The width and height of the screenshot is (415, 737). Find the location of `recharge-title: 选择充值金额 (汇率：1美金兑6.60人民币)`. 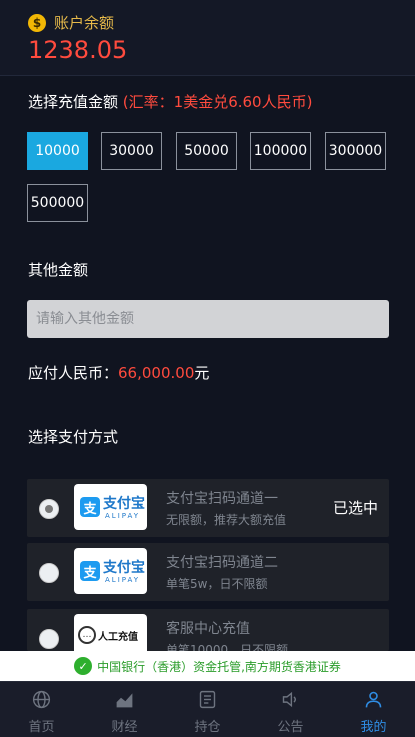

recharge-title: 选择充值金额 (汇率：1美金兑6.60人民币) is located at coordinates (170, 101).